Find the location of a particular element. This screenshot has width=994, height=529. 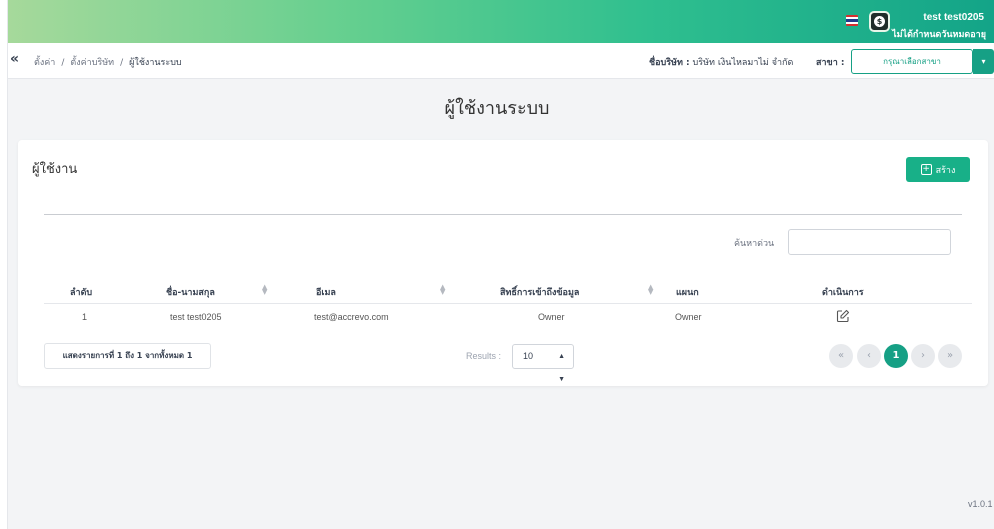

app-icon: $ is located at coordinates (879, 21).